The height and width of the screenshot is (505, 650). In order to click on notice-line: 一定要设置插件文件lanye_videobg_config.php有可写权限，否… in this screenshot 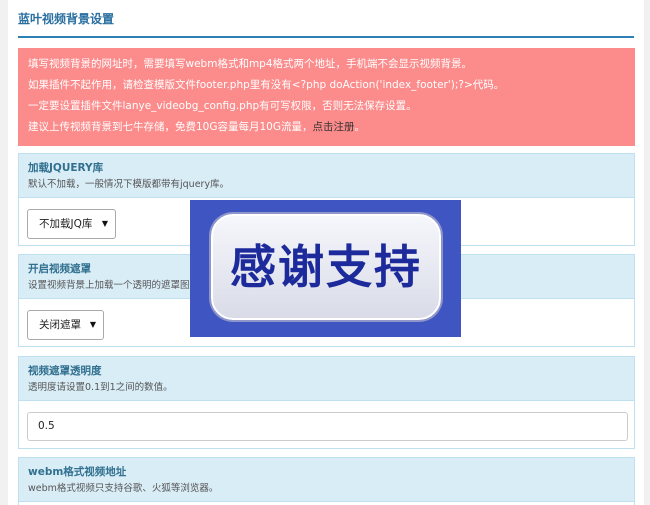, I will do `click(222, 106)`.